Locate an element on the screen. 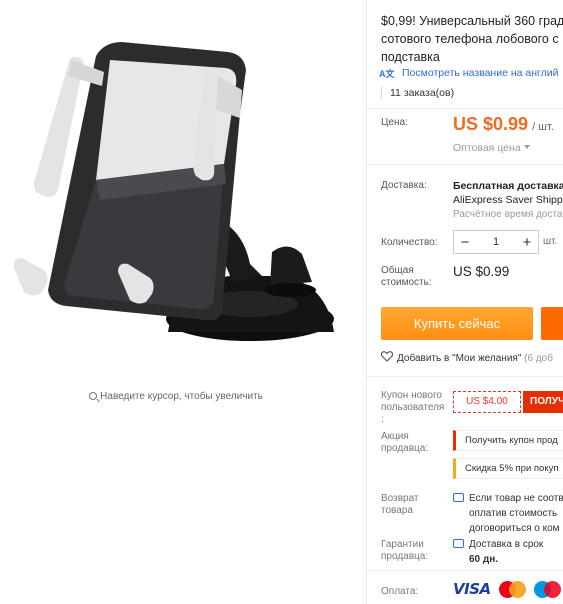  translate-icon: A文 is located at coordinates (387, 74).